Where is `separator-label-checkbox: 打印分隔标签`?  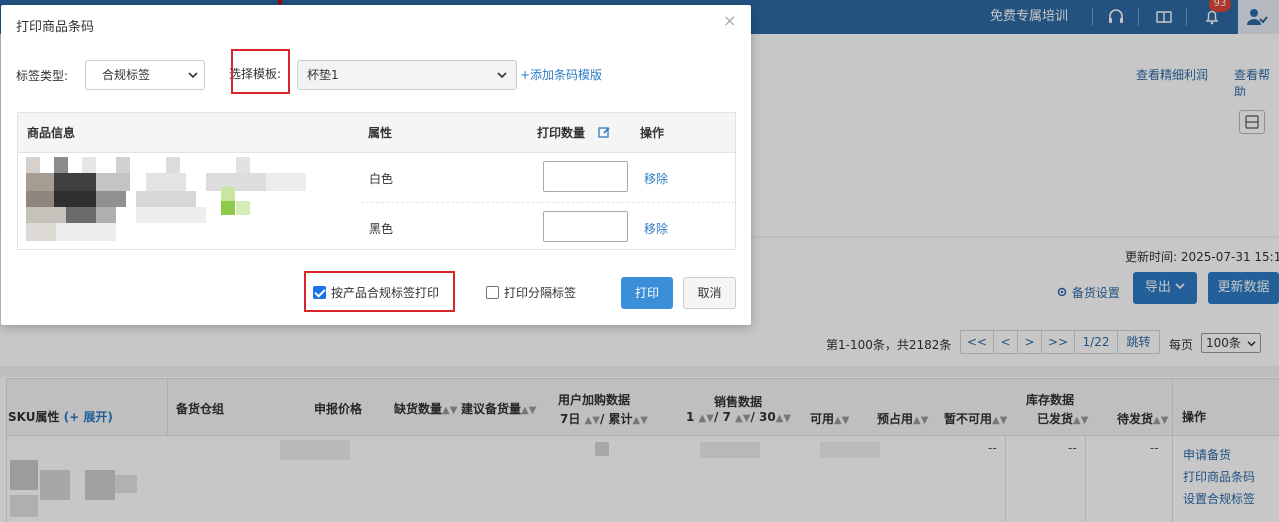
separator-label-checkbox: 打印分隔标签 is located at coordinates (531, 292).